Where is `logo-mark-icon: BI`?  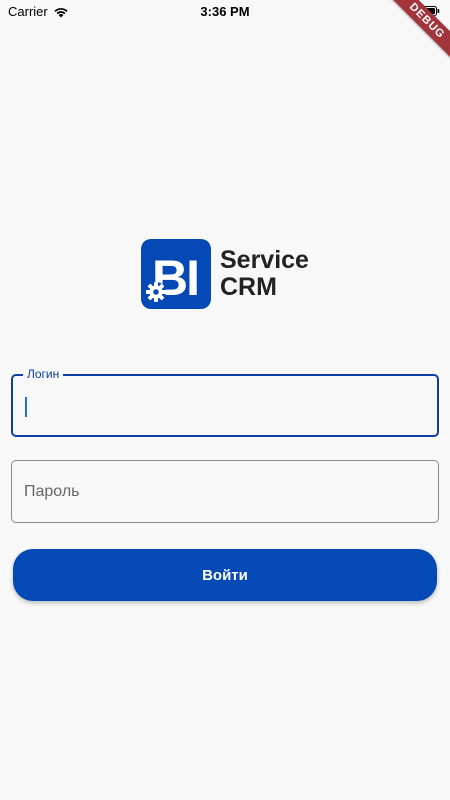 logo-mark-icon: BI is located at coordinates (176, 274).